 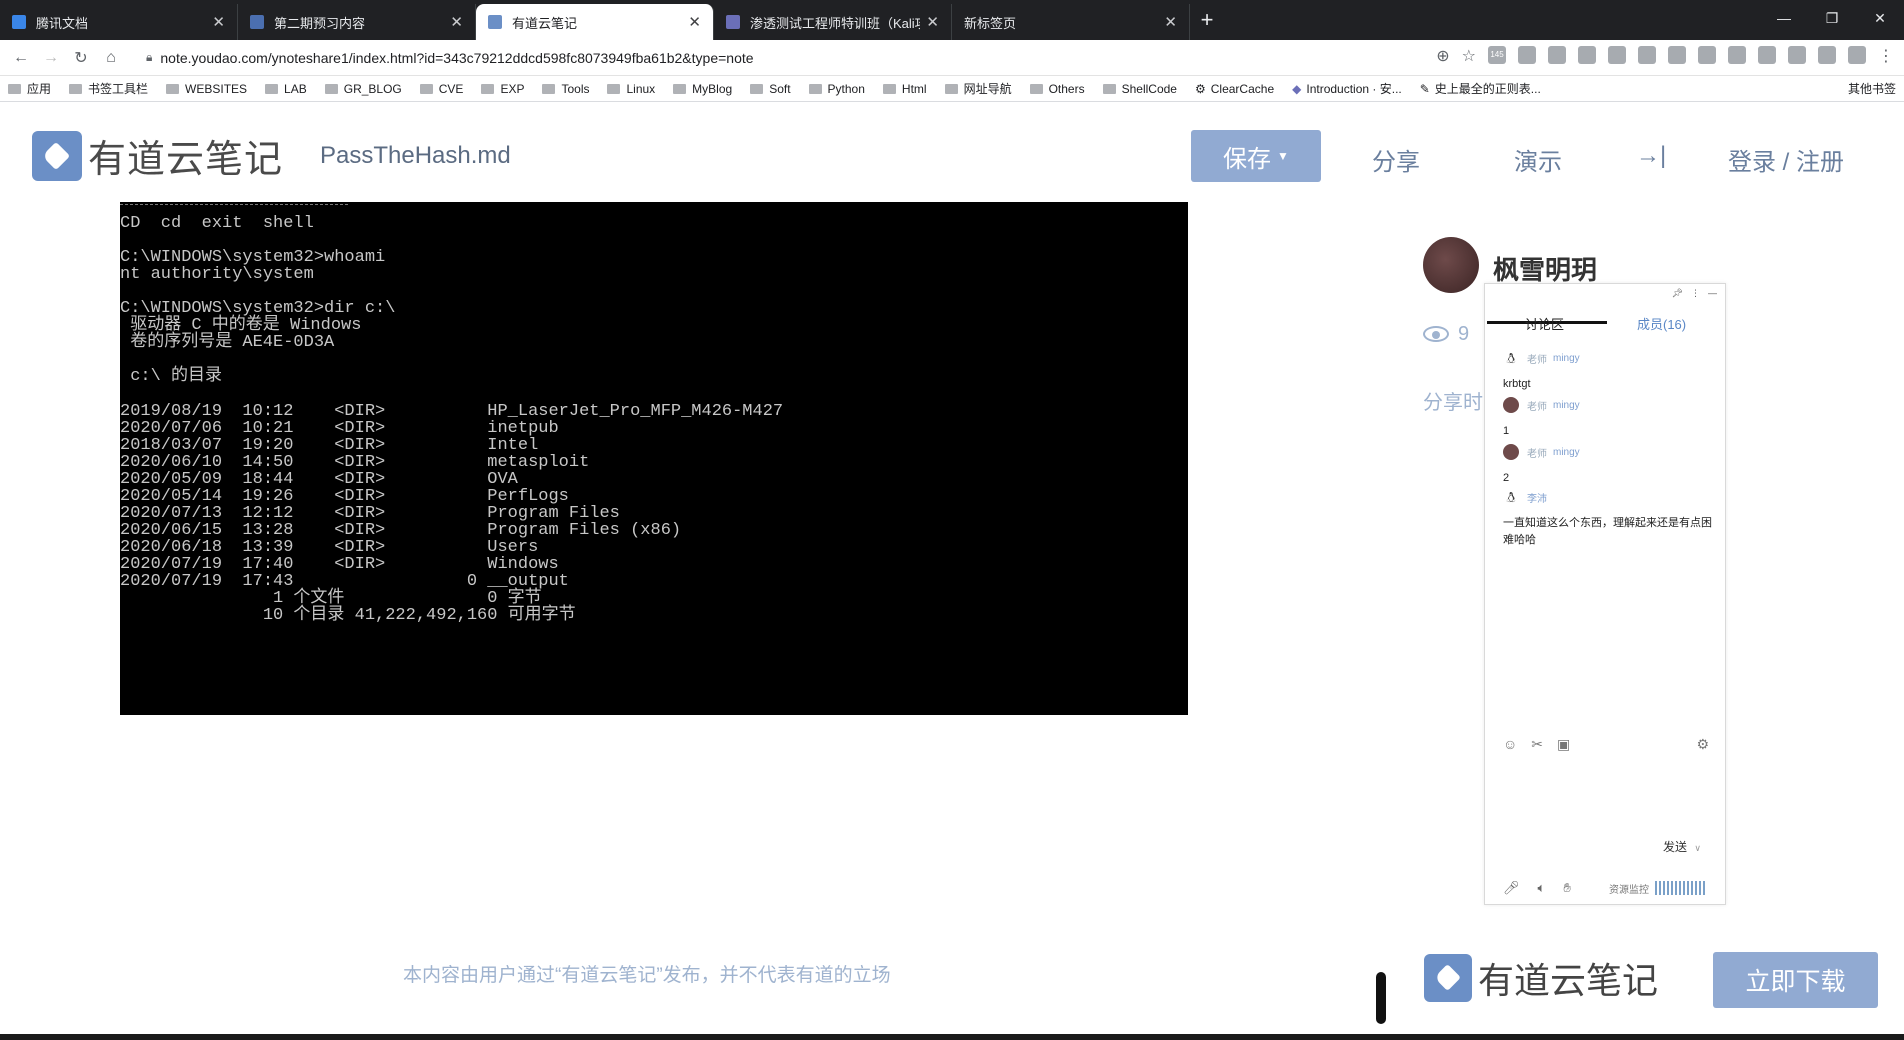 What do you see at coordinates (257, 22) in the screenshot?
I see `document-favicon-icon` at bounding box center [257, 22].